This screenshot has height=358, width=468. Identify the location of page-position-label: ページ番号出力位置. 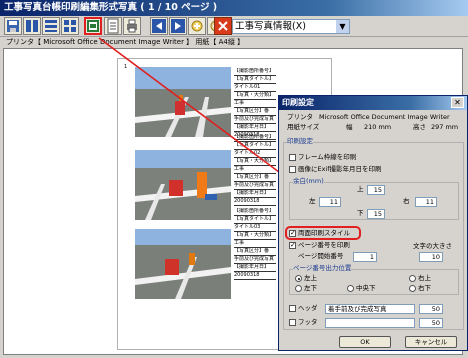
(322, 268).